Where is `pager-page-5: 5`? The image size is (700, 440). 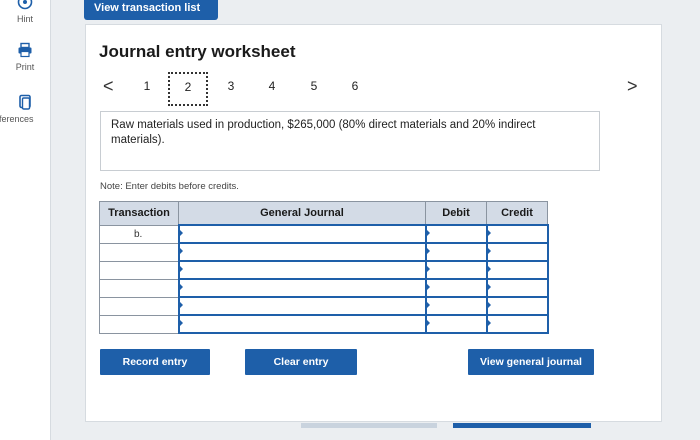
pager-page-5: 5 is located at coordinates (314, 90).